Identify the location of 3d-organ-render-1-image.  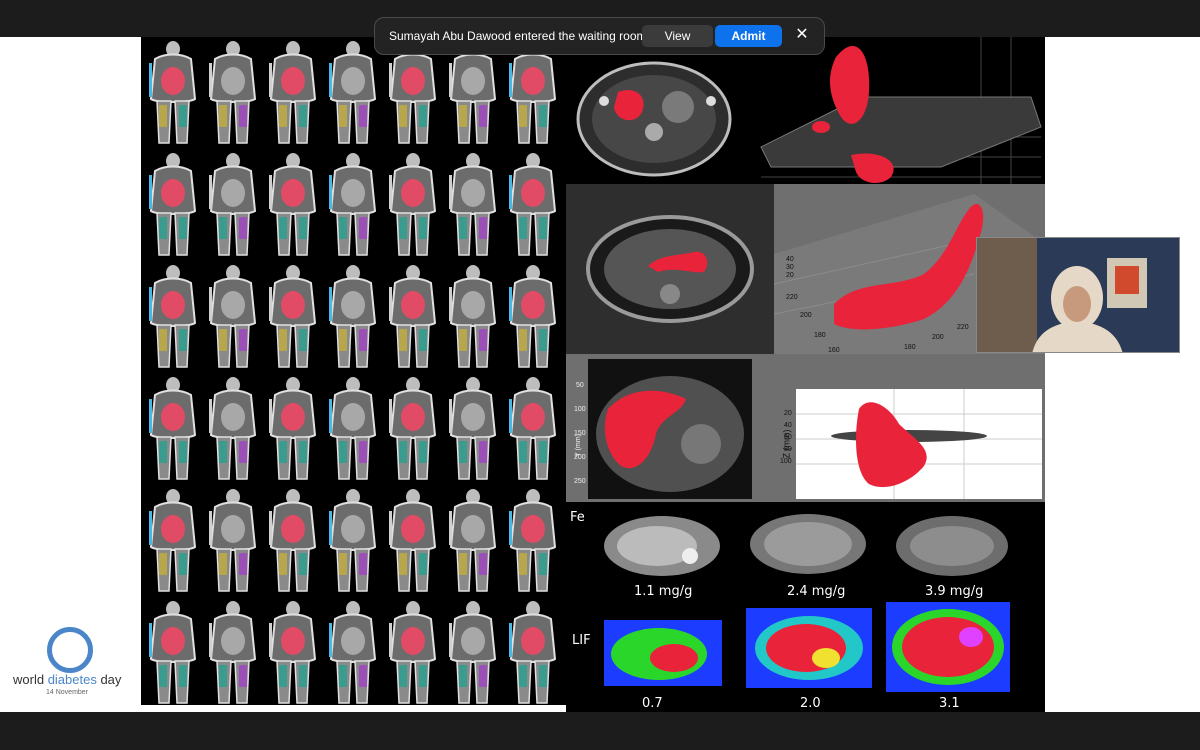
(901, 110).